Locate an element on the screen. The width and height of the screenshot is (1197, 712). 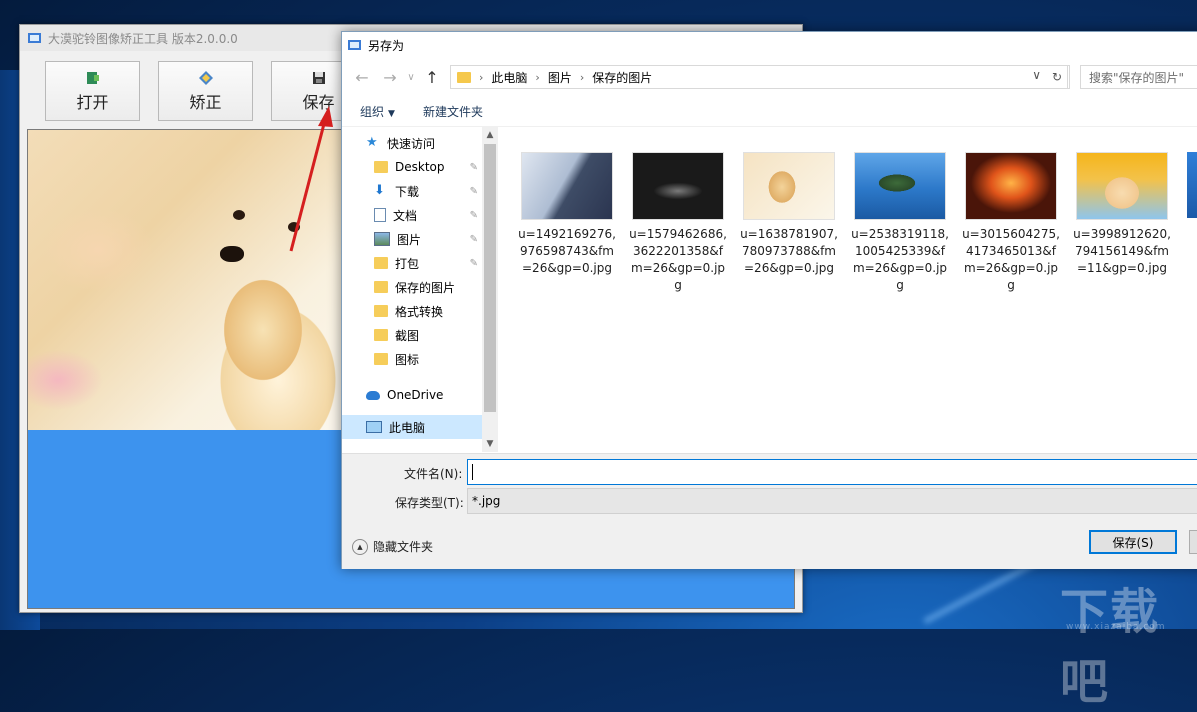
nav-label: 截图 is located at coordinates (407, 335).